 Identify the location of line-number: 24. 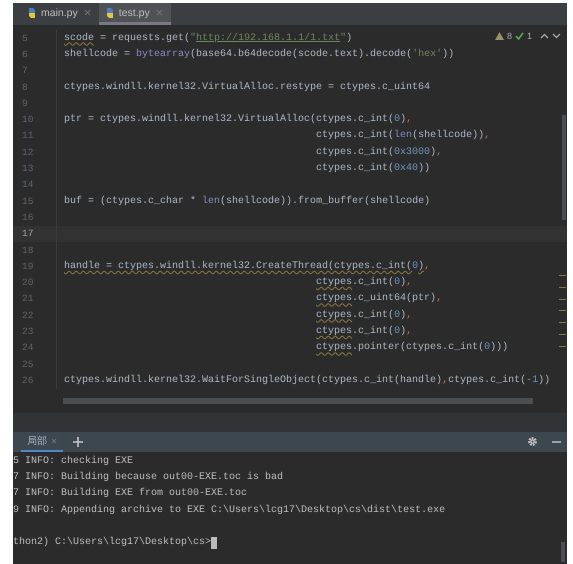
(35, 348).